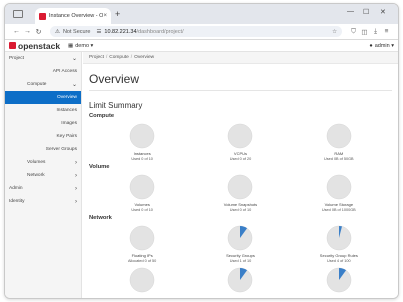 The height and width of the screenshot is (302, 403). What do you see at coordinates (61, 149) in the screenshot?
I see `sidebar-item-label: Server Groups` at bounding box center [61, 149].